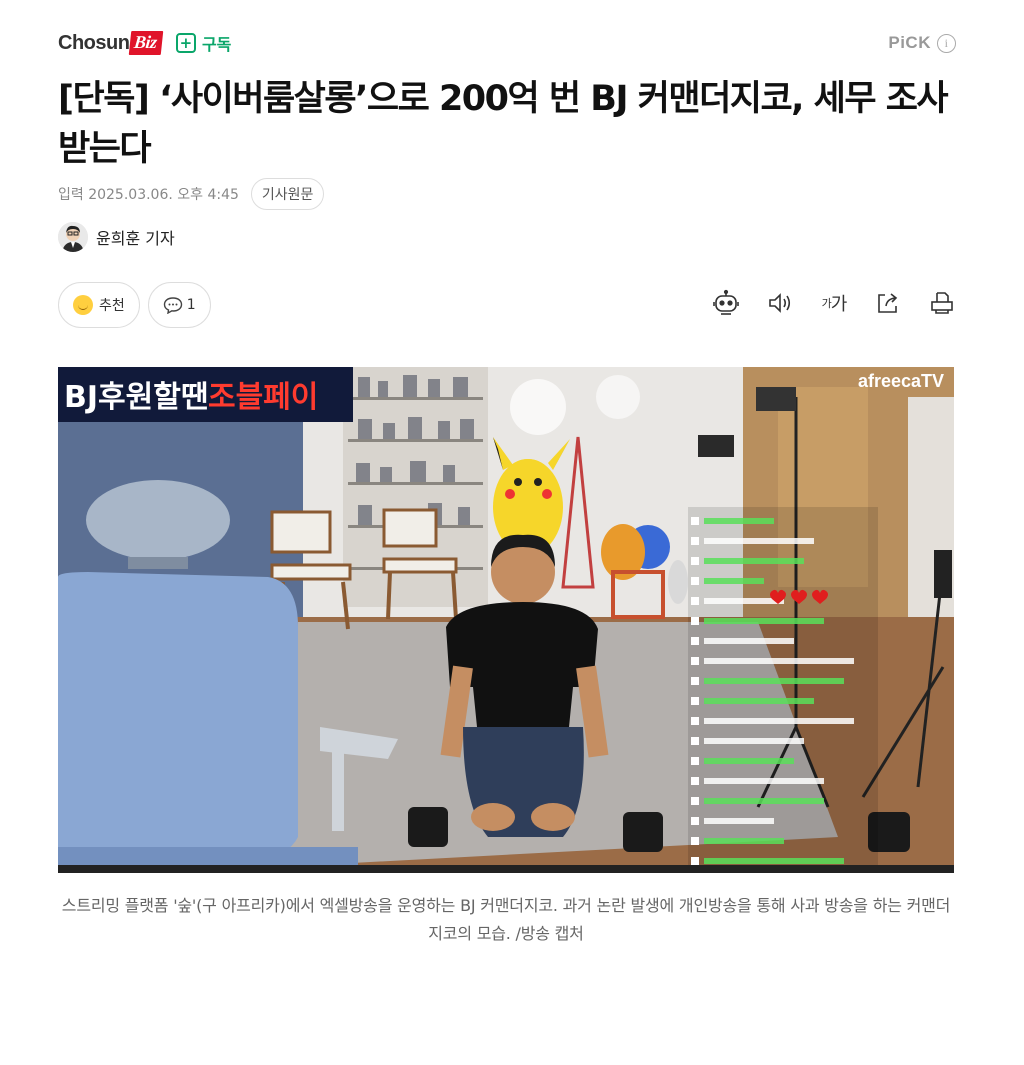  Describe the element at coordinates (726, 303) in the screenshot. I see `robot-summary-icon` at that location.